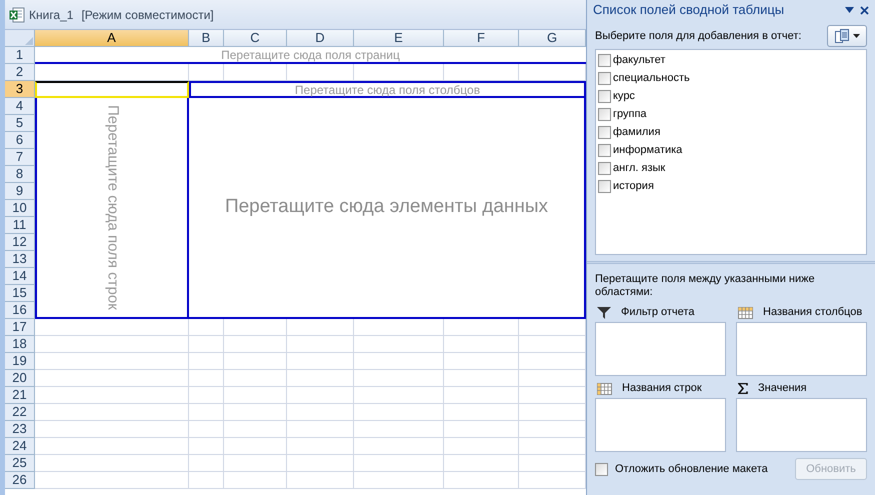  What do you see at coordinates (320, 38) in the screenshot?
I see `column-header: D` at bounding box center [320, 38].